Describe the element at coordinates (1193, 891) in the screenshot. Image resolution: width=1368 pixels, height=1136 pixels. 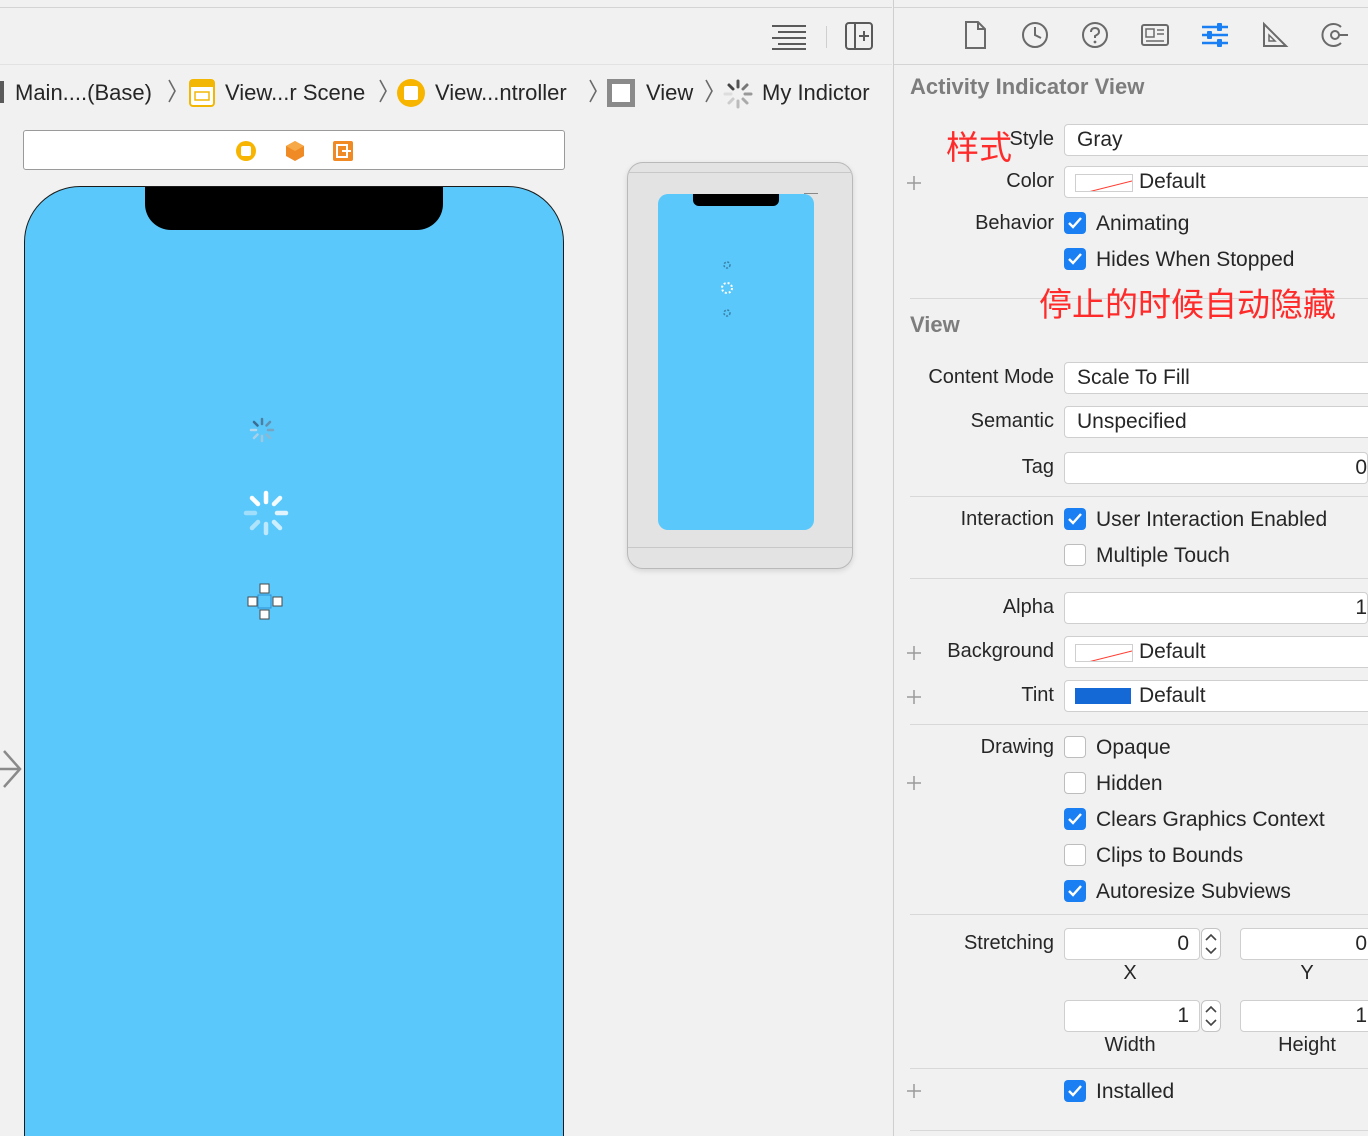
I see `autoresize-label: Autoresize Subviews` at that location.